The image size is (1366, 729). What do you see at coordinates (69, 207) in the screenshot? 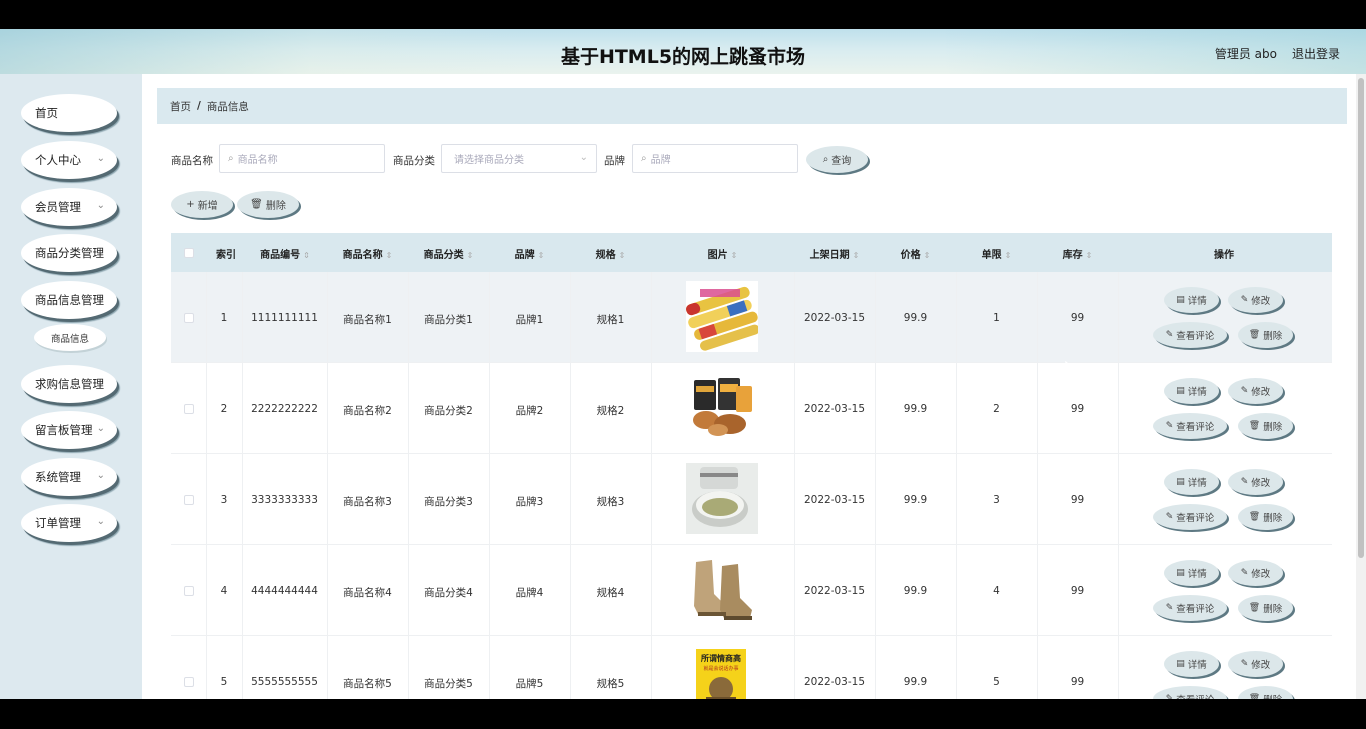
I see `sidebar-item-member-management: 会员管理 ⌄` at bounding box center [69, 207].